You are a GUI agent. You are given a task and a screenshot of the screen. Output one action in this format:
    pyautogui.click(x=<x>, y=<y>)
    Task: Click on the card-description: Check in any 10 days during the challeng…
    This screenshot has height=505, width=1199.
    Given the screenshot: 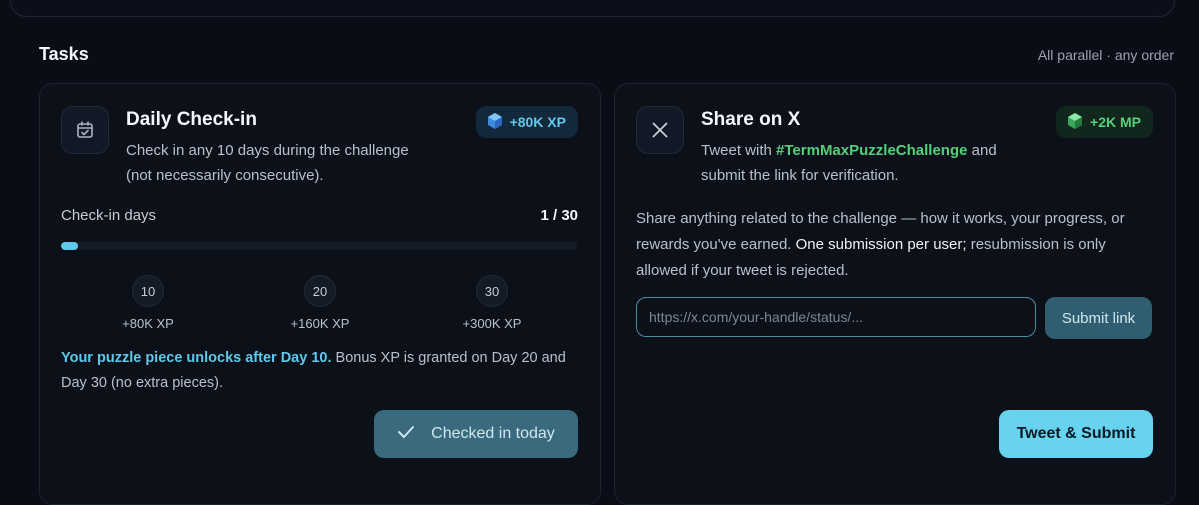 What is the action you would take?
    pyautogui.click(x=267, y=163)
    